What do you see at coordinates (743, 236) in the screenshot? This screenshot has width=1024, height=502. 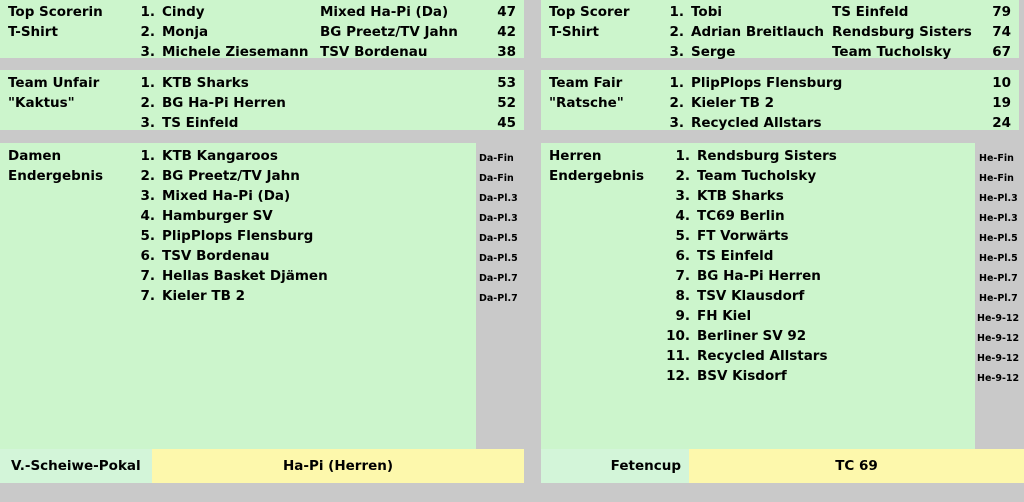 I see `team-name-cell: FT Vorwärts` at bounding box center [743, 236].